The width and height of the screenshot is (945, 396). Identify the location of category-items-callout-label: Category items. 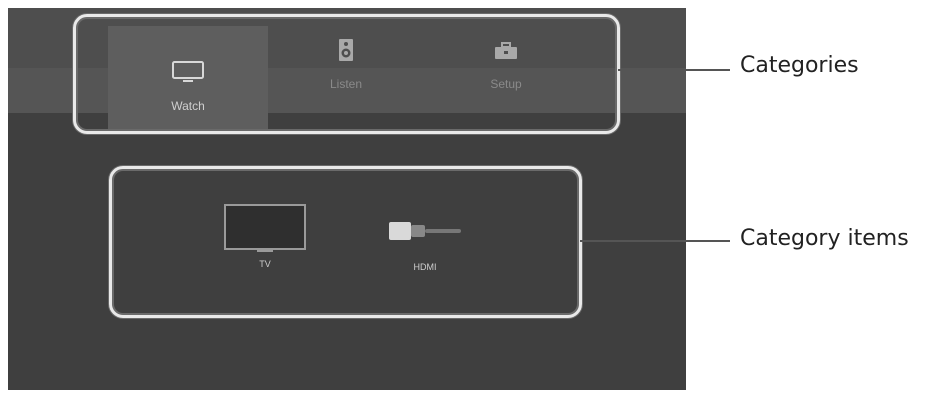
(824, 238).